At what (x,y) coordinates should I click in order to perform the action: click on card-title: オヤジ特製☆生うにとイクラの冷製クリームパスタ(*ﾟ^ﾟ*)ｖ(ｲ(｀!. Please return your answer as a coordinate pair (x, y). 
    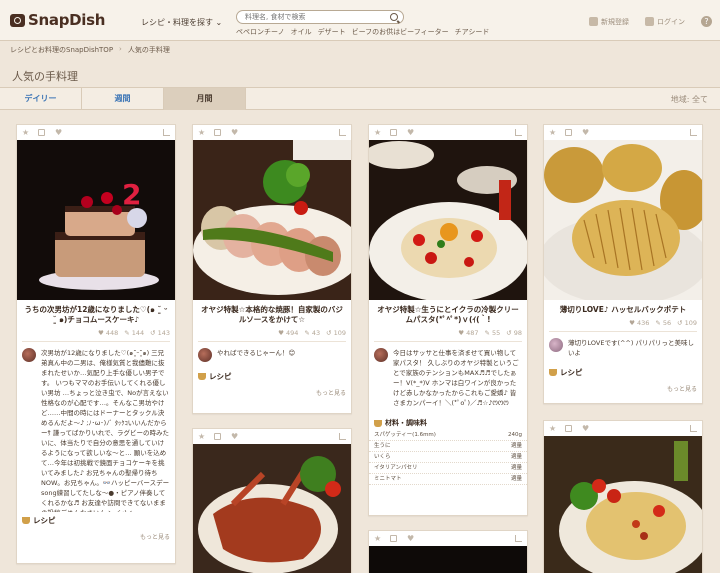
    Looking at the image, I should click on (448, 313).